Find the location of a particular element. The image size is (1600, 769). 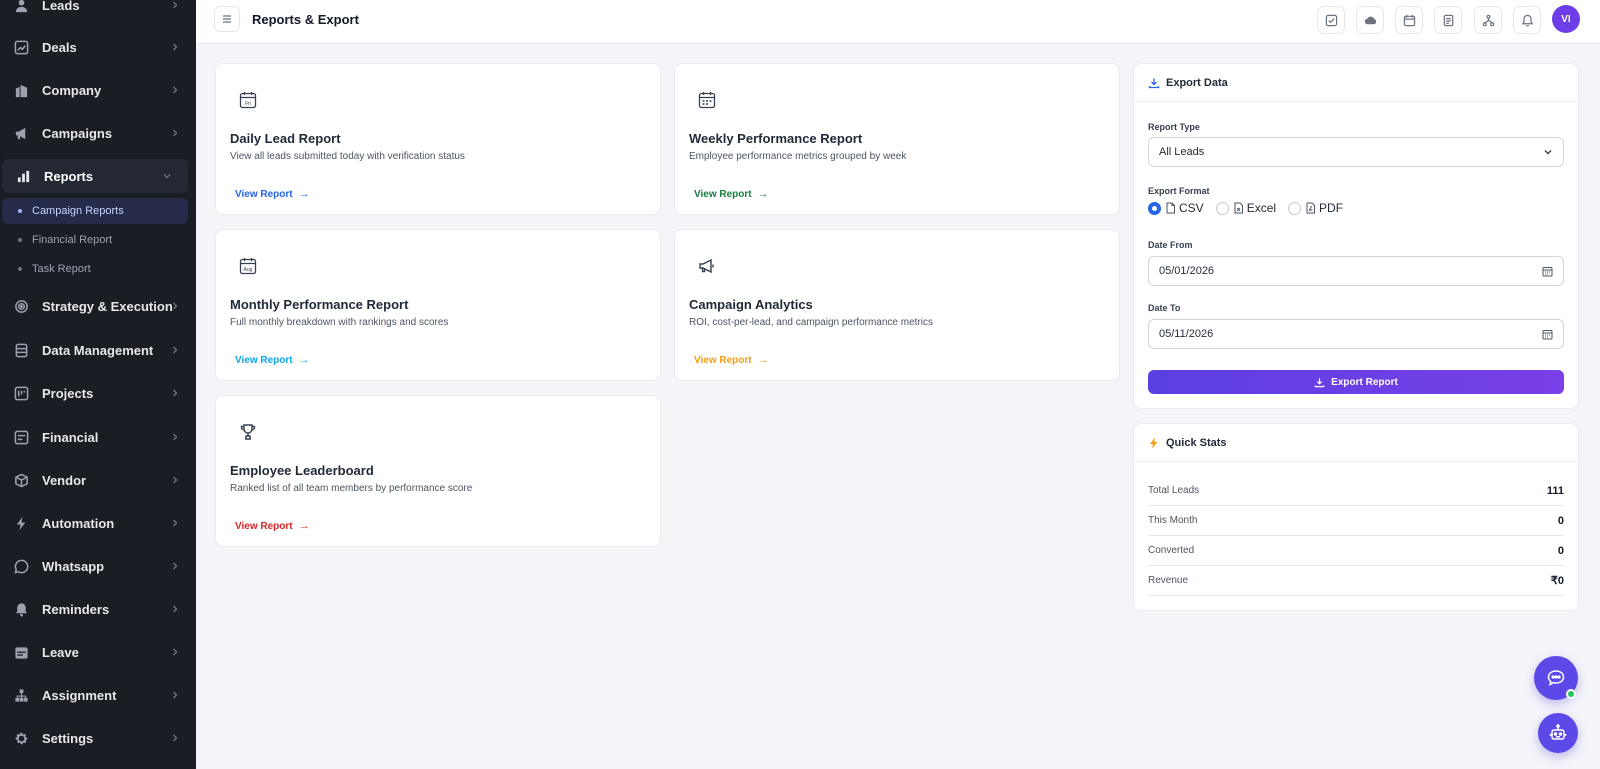

pdf-file-icon is located at coordinates (1311, 208).